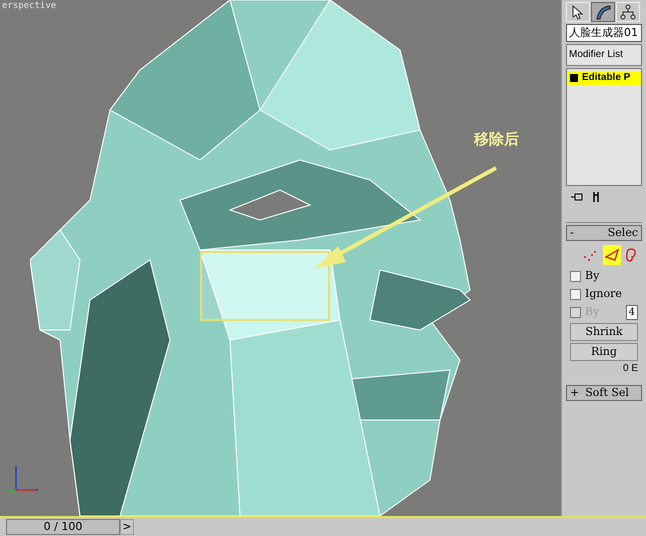 This screenshot has height=536, width=646. I want to click on checkbox-label: By, so click(592, 276).